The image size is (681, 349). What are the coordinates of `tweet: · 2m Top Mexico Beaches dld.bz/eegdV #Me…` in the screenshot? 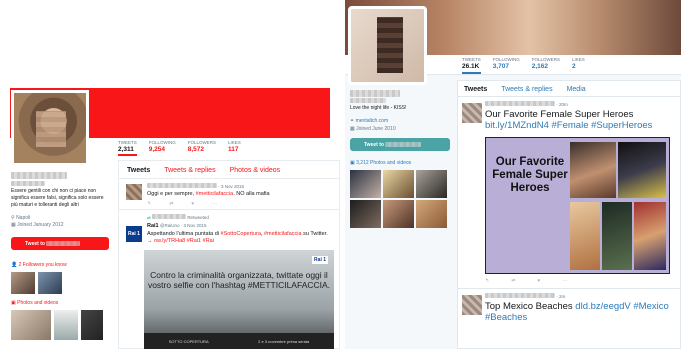 It's located at (569, 307).